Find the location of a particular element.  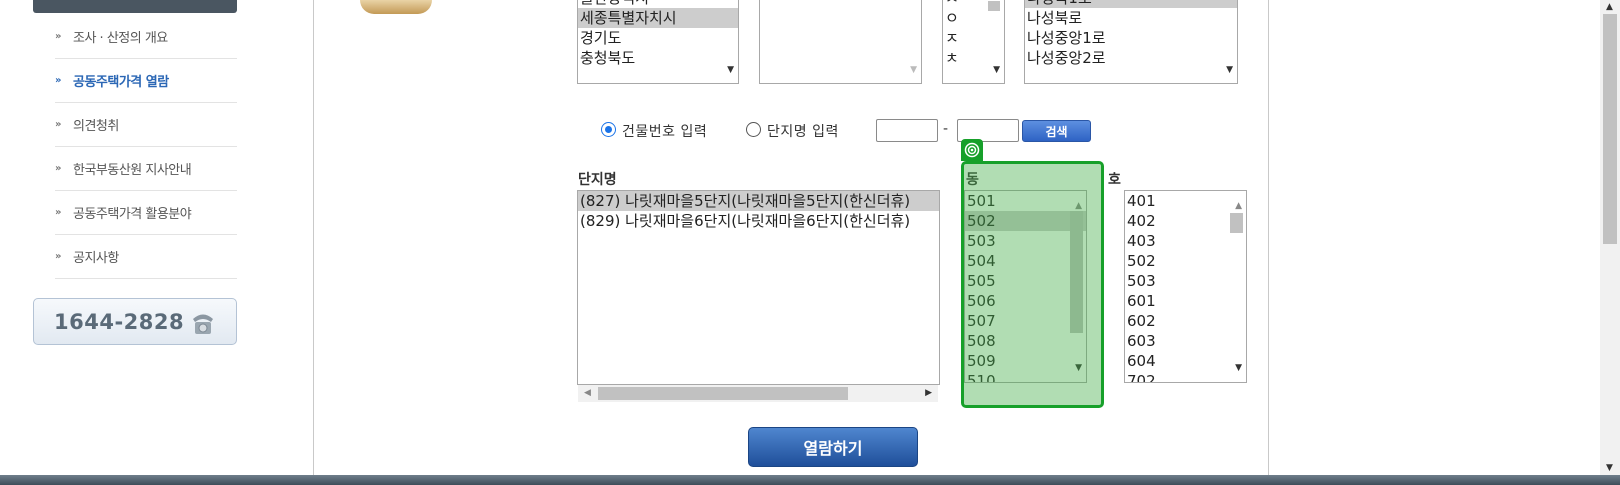

list-item-selected: 나성북1로 is located at coordinates (1131, 4).